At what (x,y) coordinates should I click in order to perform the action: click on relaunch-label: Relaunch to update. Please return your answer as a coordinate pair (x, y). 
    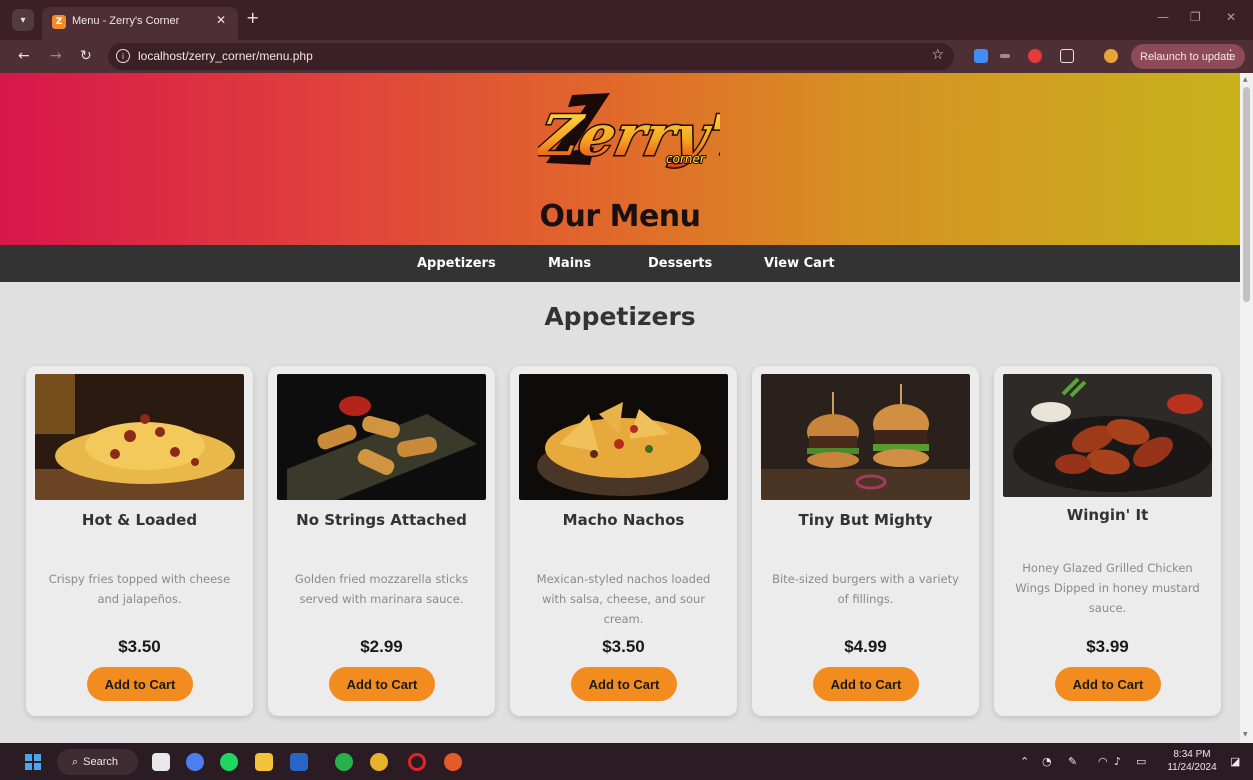
    Looking at the image, I should click on (1188, 56).